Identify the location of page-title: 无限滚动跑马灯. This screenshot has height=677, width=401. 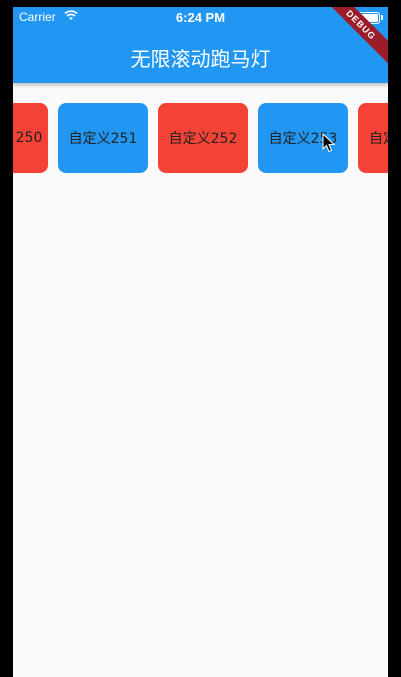
(200, 59).